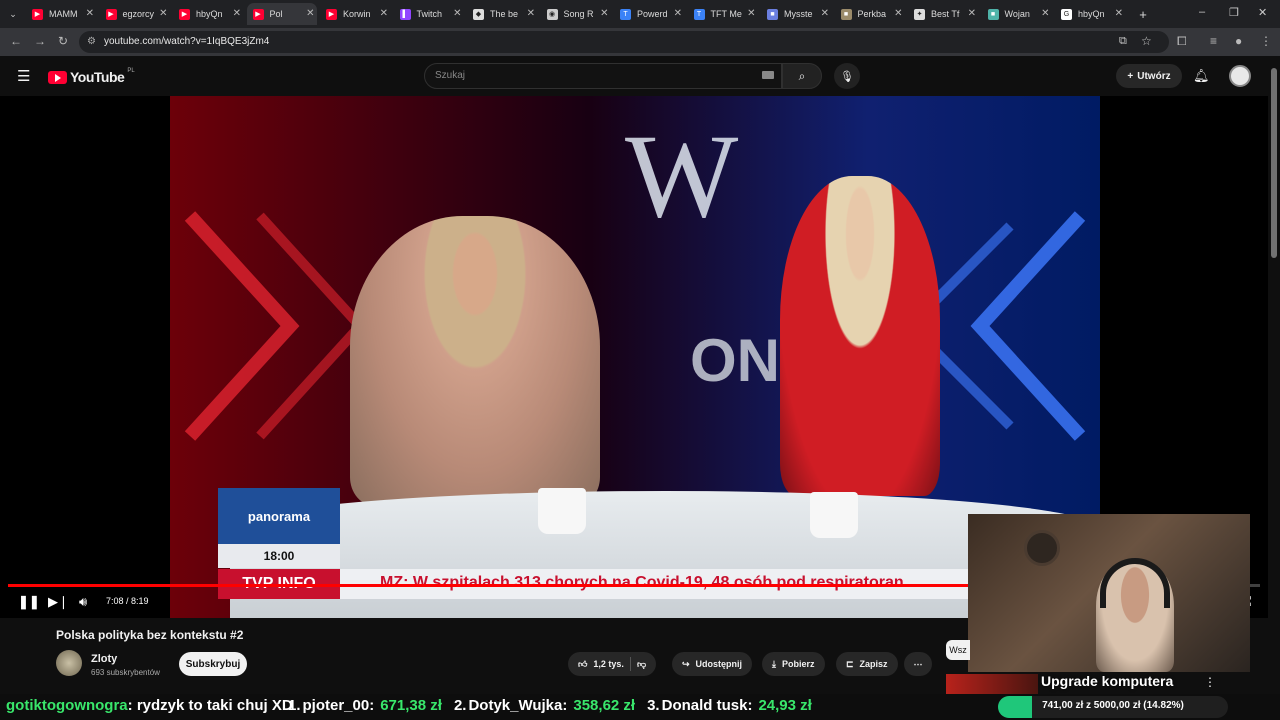 The height and width of the screenshot is (720, 1280). Describe the element at coordinates (1182, 41) in the screenshot. I see `extensions-icon: ⧠` at that location.